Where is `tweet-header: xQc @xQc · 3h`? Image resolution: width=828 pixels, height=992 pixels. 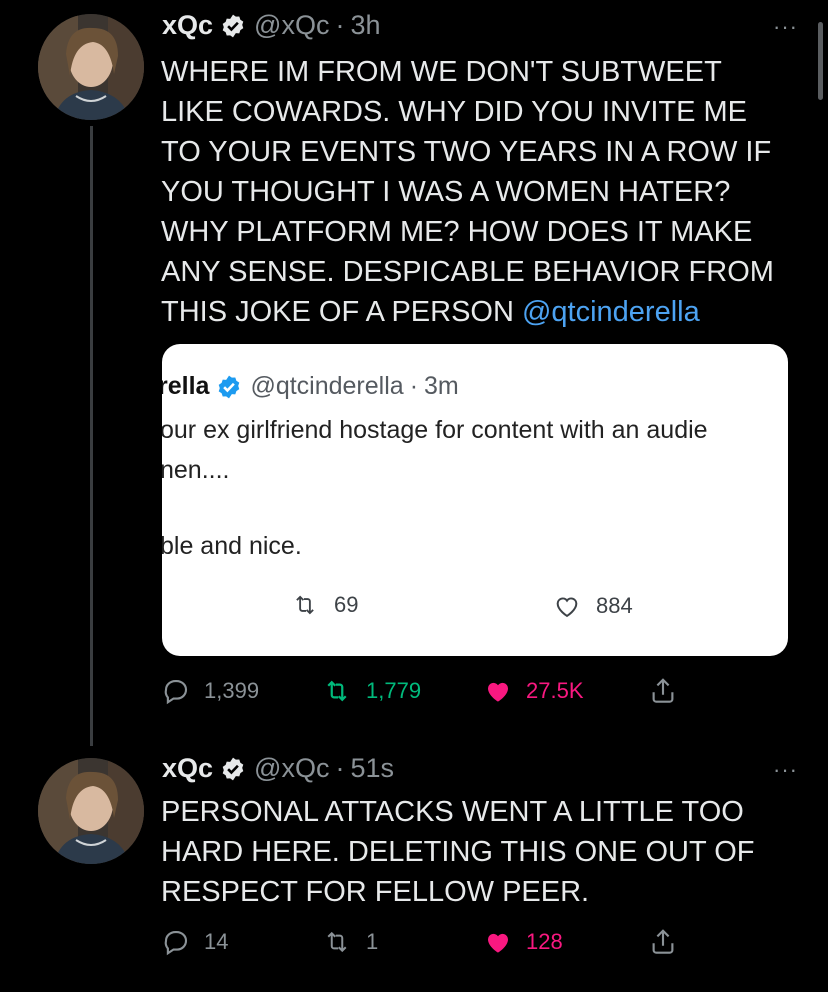 tweet-header: xQc @xQc · 3h is located at coordinates (271, 25).